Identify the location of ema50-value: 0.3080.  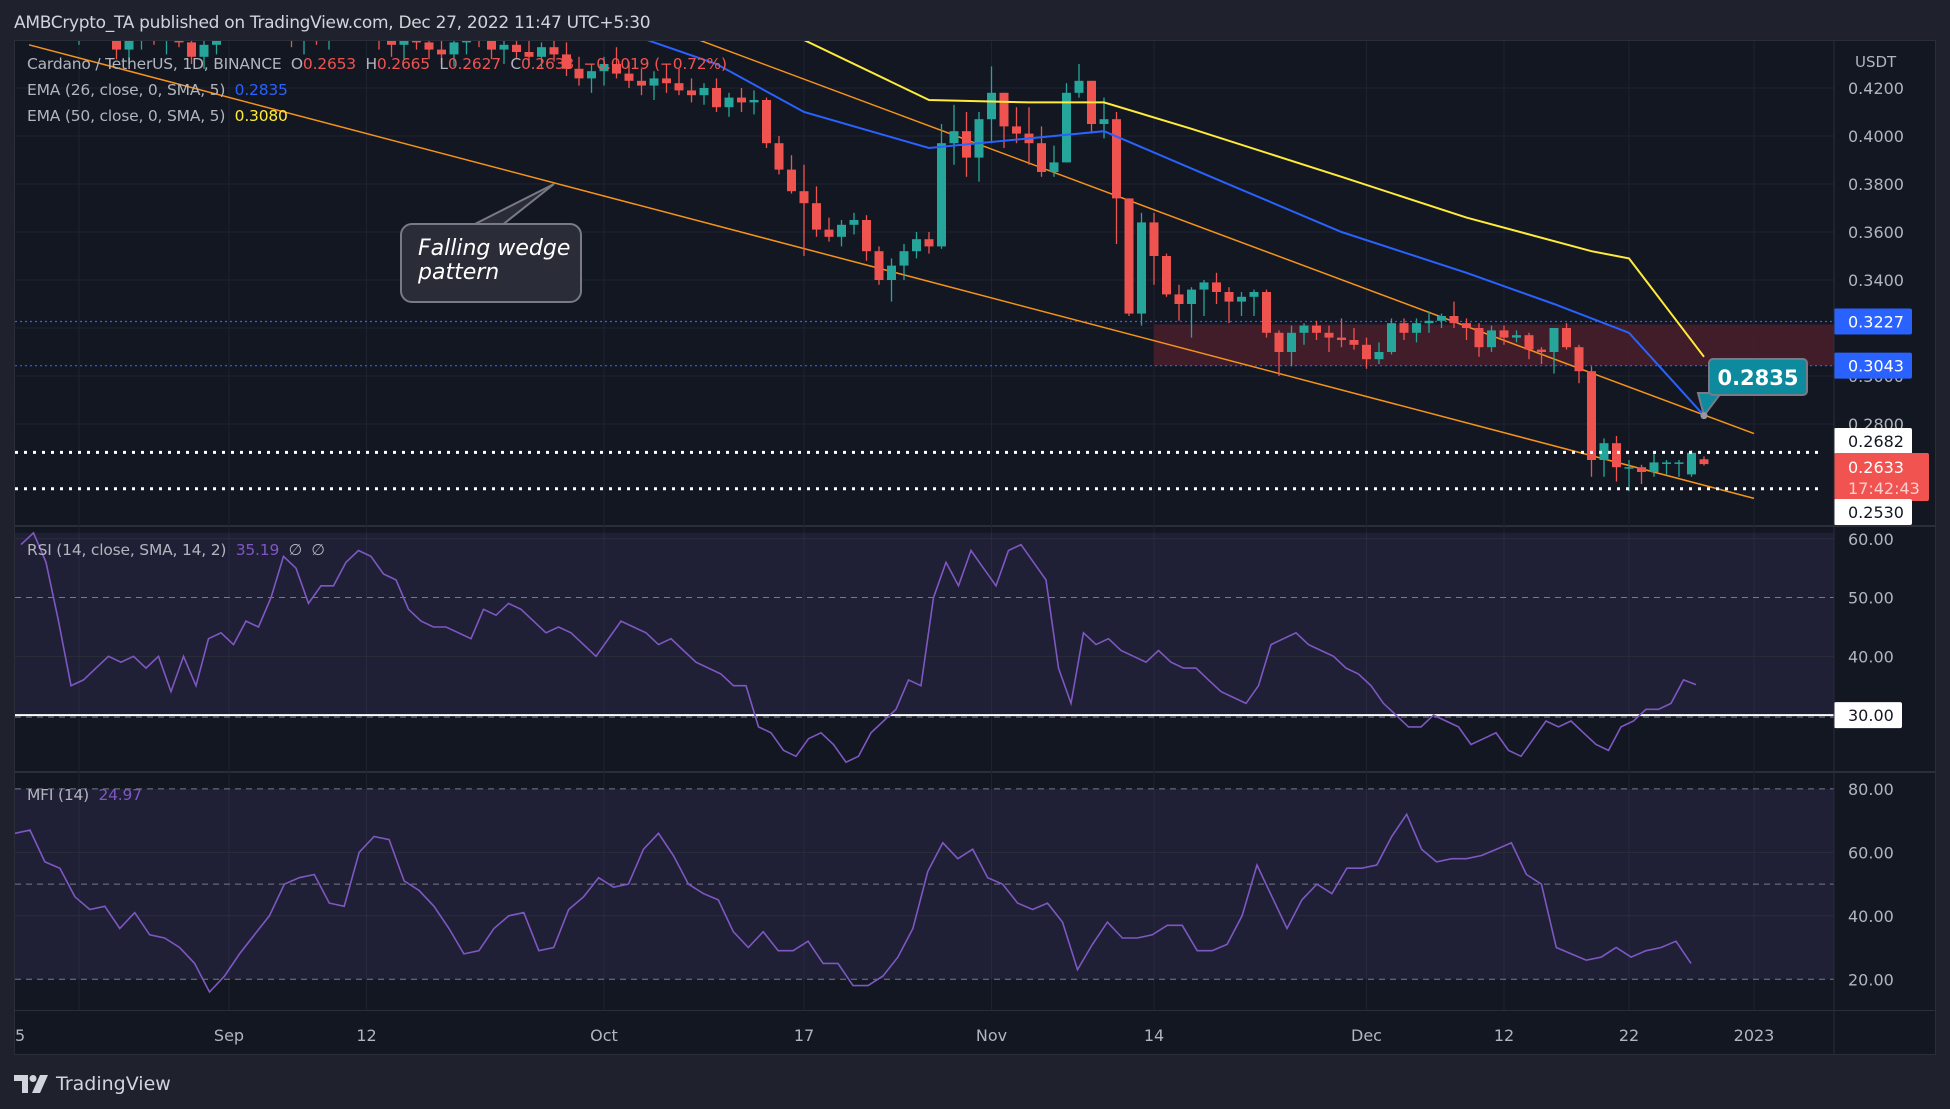
(261, 116).